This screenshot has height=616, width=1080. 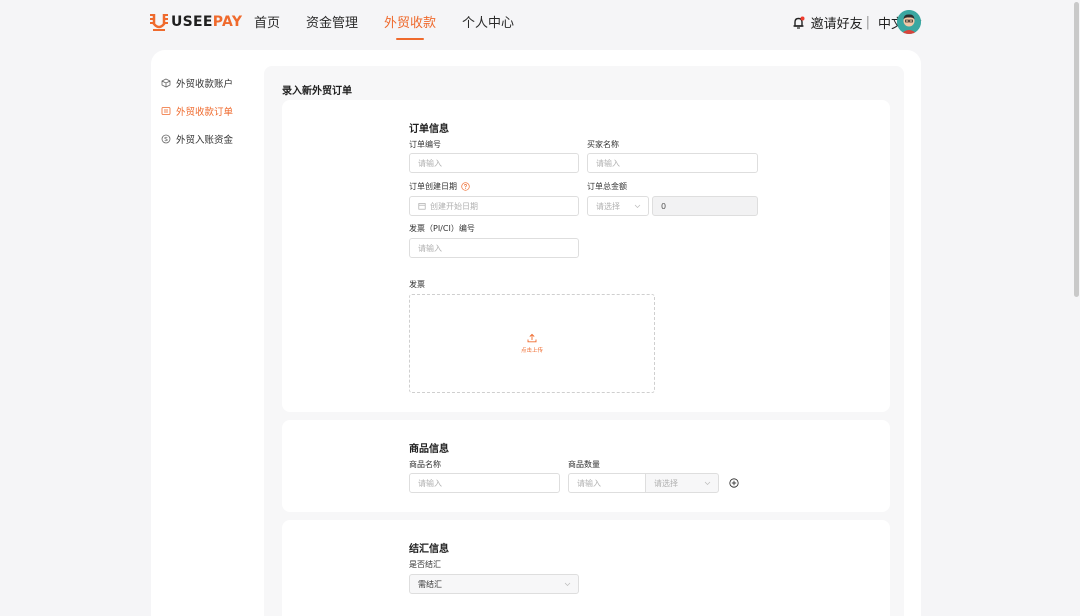 I want to click on sidebar-item-collection-account: 外贸收款账户, so click(x=197, y=83).